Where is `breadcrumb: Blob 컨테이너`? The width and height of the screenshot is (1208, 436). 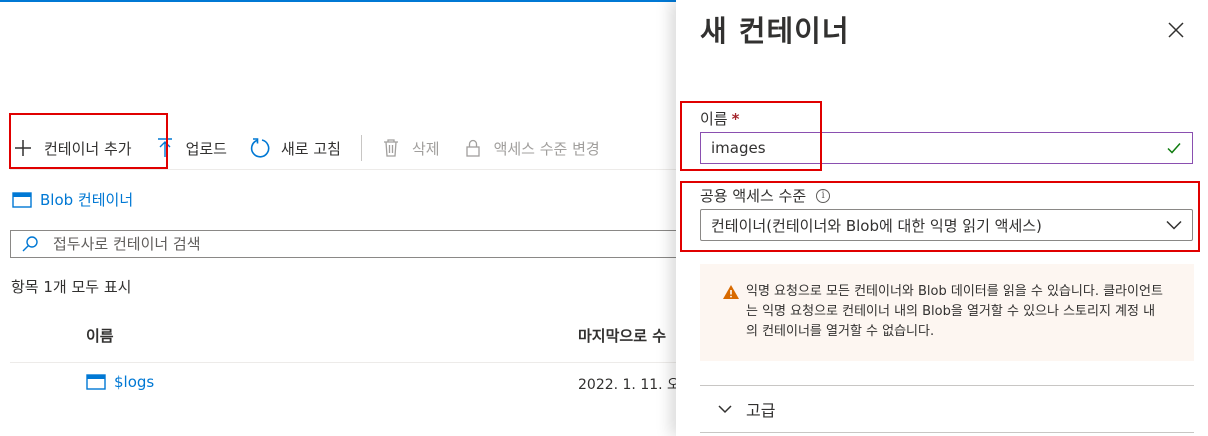
breadcrumb: Blob 컨테이너 is located at coordinates (72, 199).